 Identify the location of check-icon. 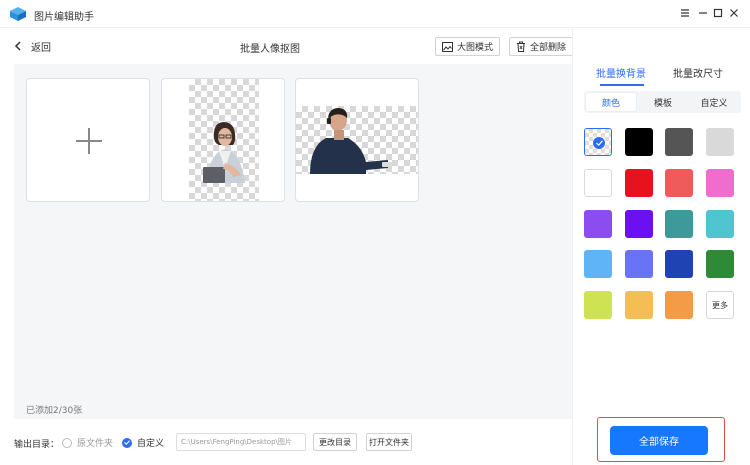
(599, 143).